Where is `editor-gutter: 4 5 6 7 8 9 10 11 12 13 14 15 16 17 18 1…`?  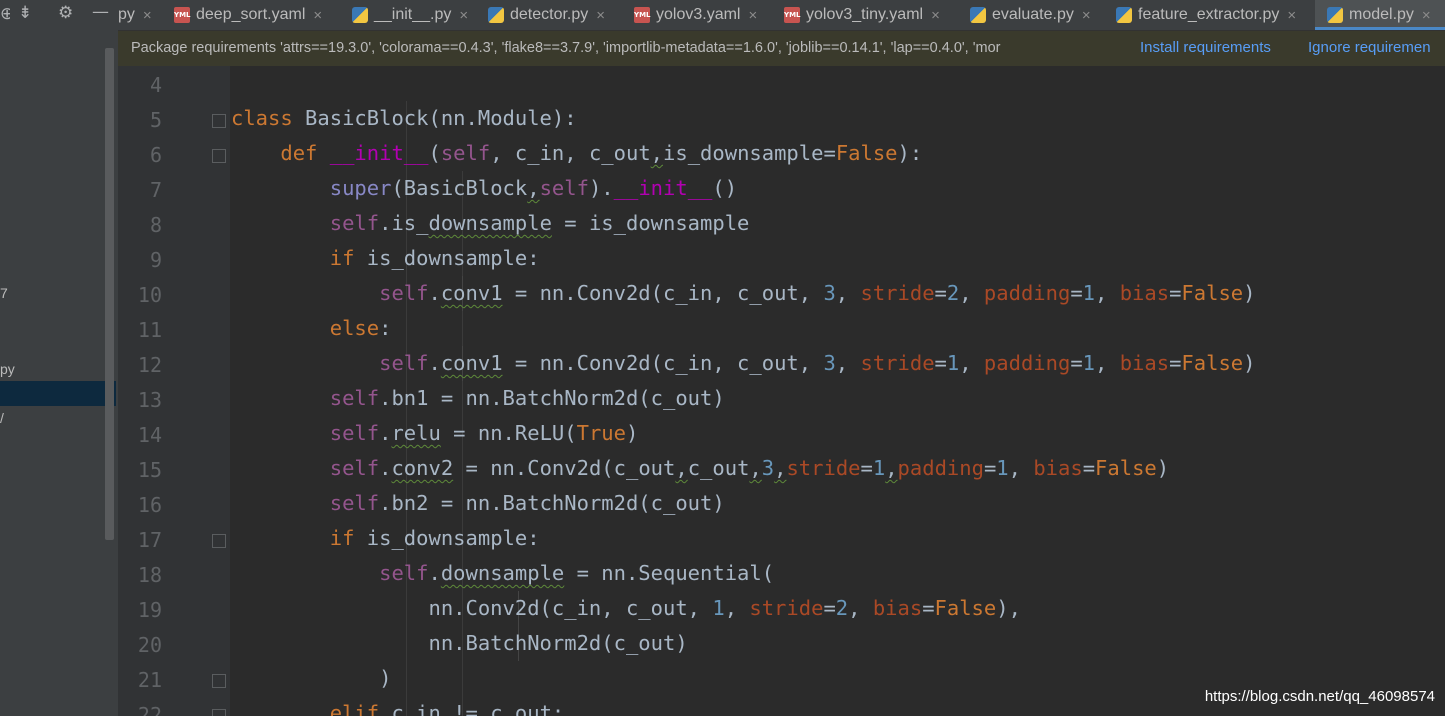 editor-gutter: 4 5 6 7 8 9 10 11 12 13 14 15 16 17 18 1… is located at coordinates (174, 391).